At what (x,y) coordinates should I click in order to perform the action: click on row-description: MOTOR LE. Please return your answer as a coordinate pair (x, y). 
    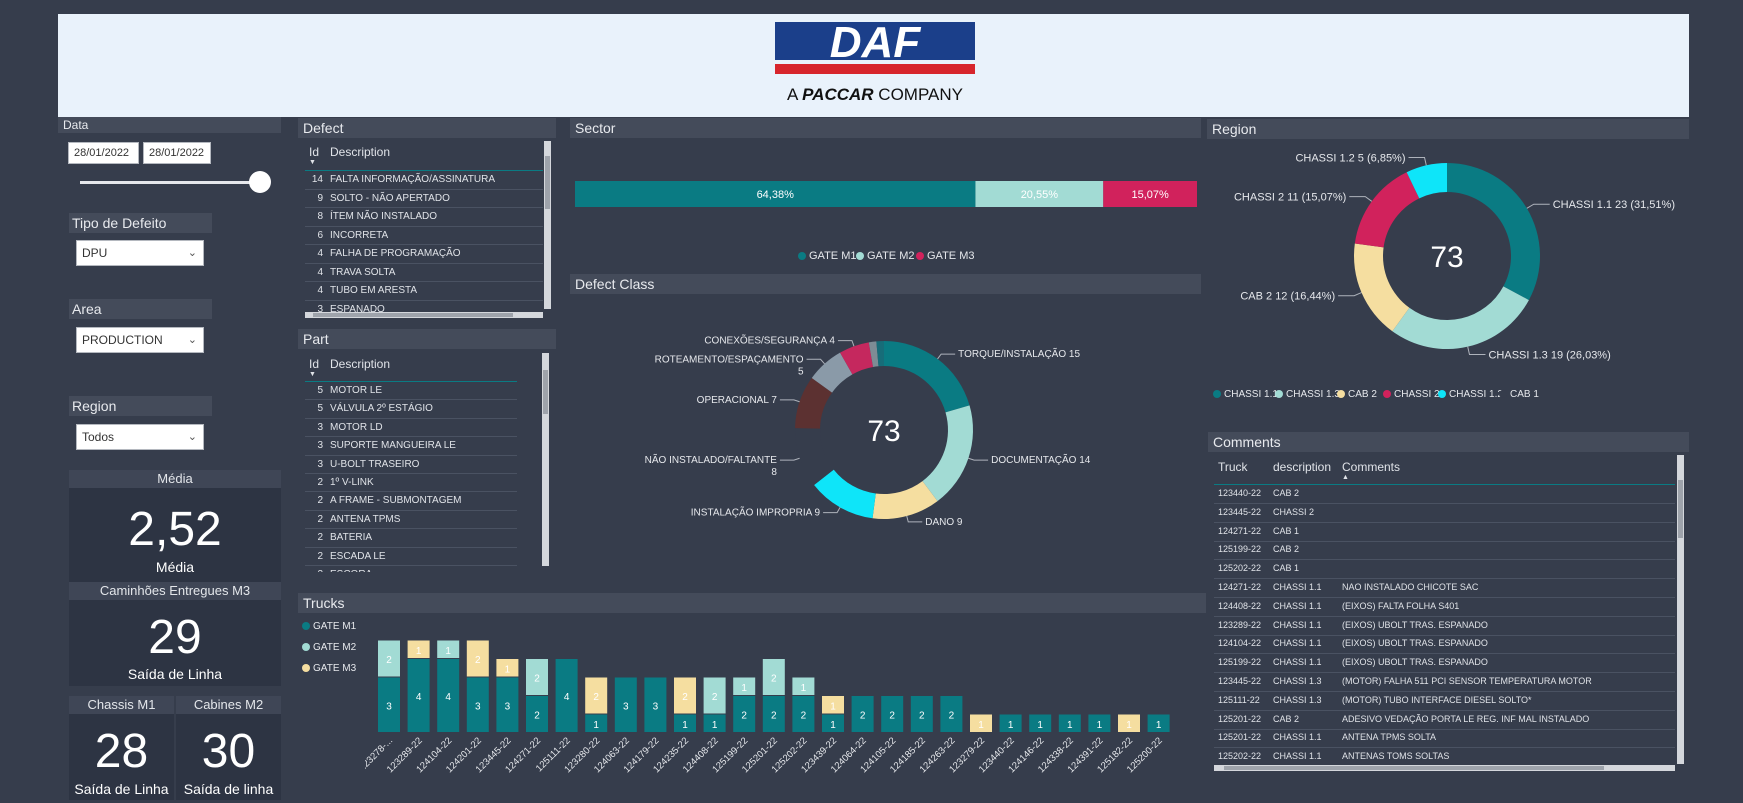
    Looking at the image, I should click on (356, 390).